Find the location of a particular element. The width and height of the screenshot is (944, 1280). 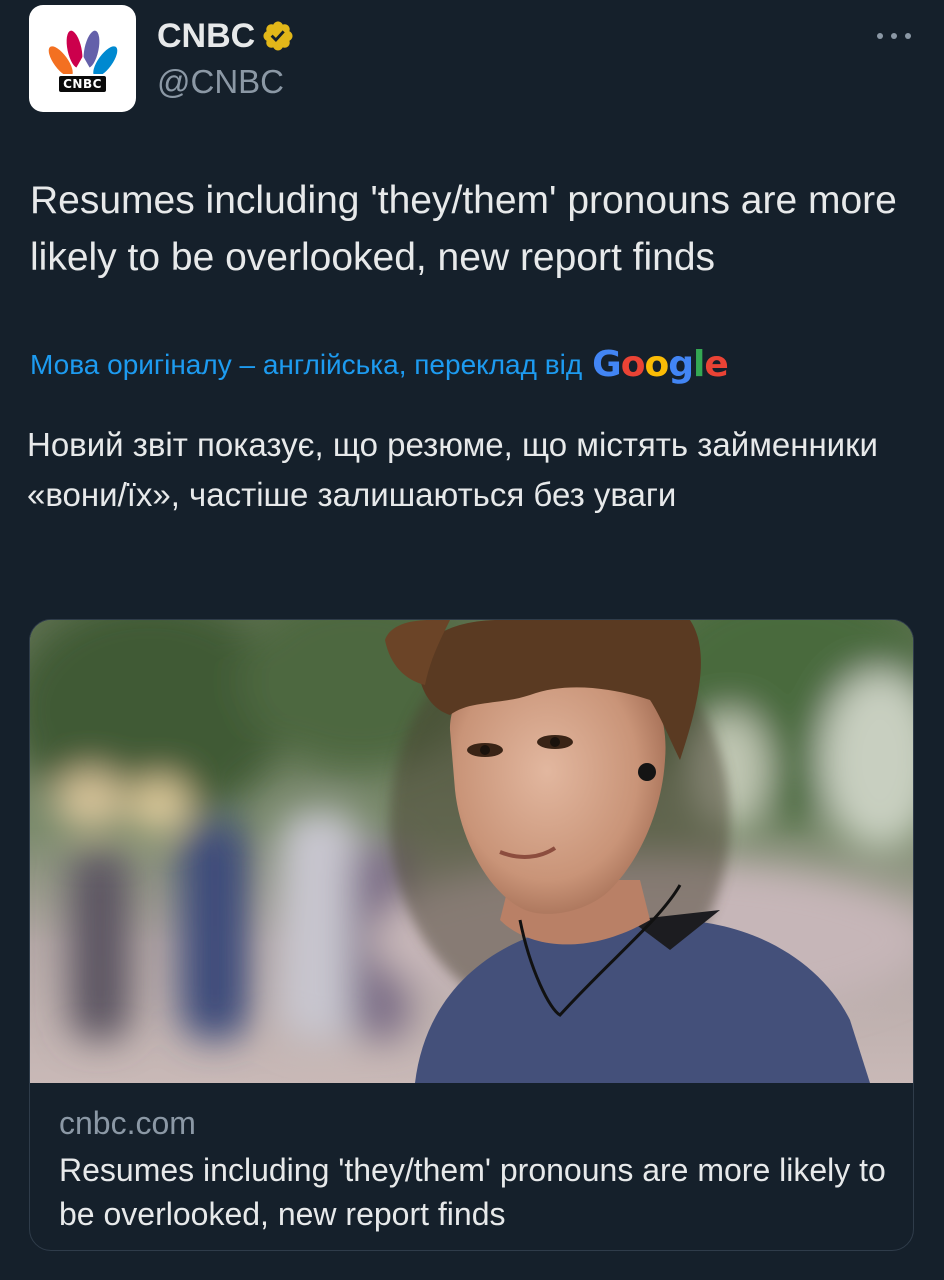

author-handle: @CNBC is located at coordinates (220, 82).